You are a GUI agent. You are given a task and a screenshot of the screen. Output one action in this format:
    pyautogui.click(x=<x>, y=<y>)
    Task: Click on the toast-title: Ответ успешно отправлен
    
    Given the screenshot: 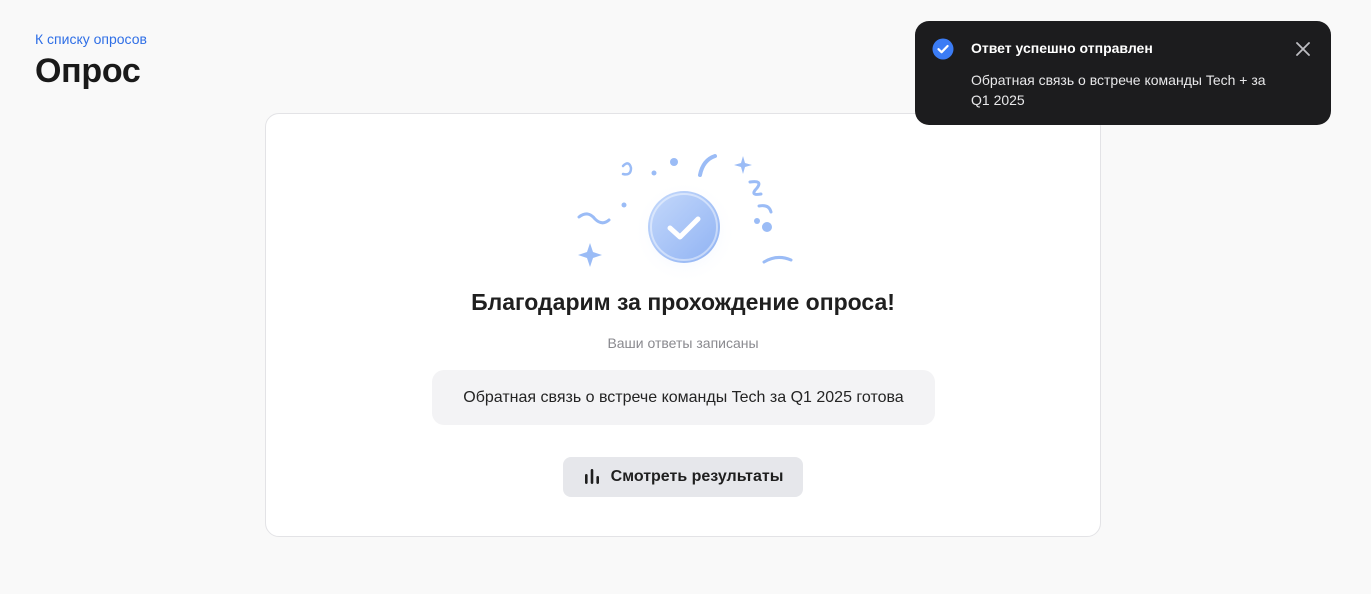 What is the action you would take?
    pyautogui.click(x=1062, y=48)
    